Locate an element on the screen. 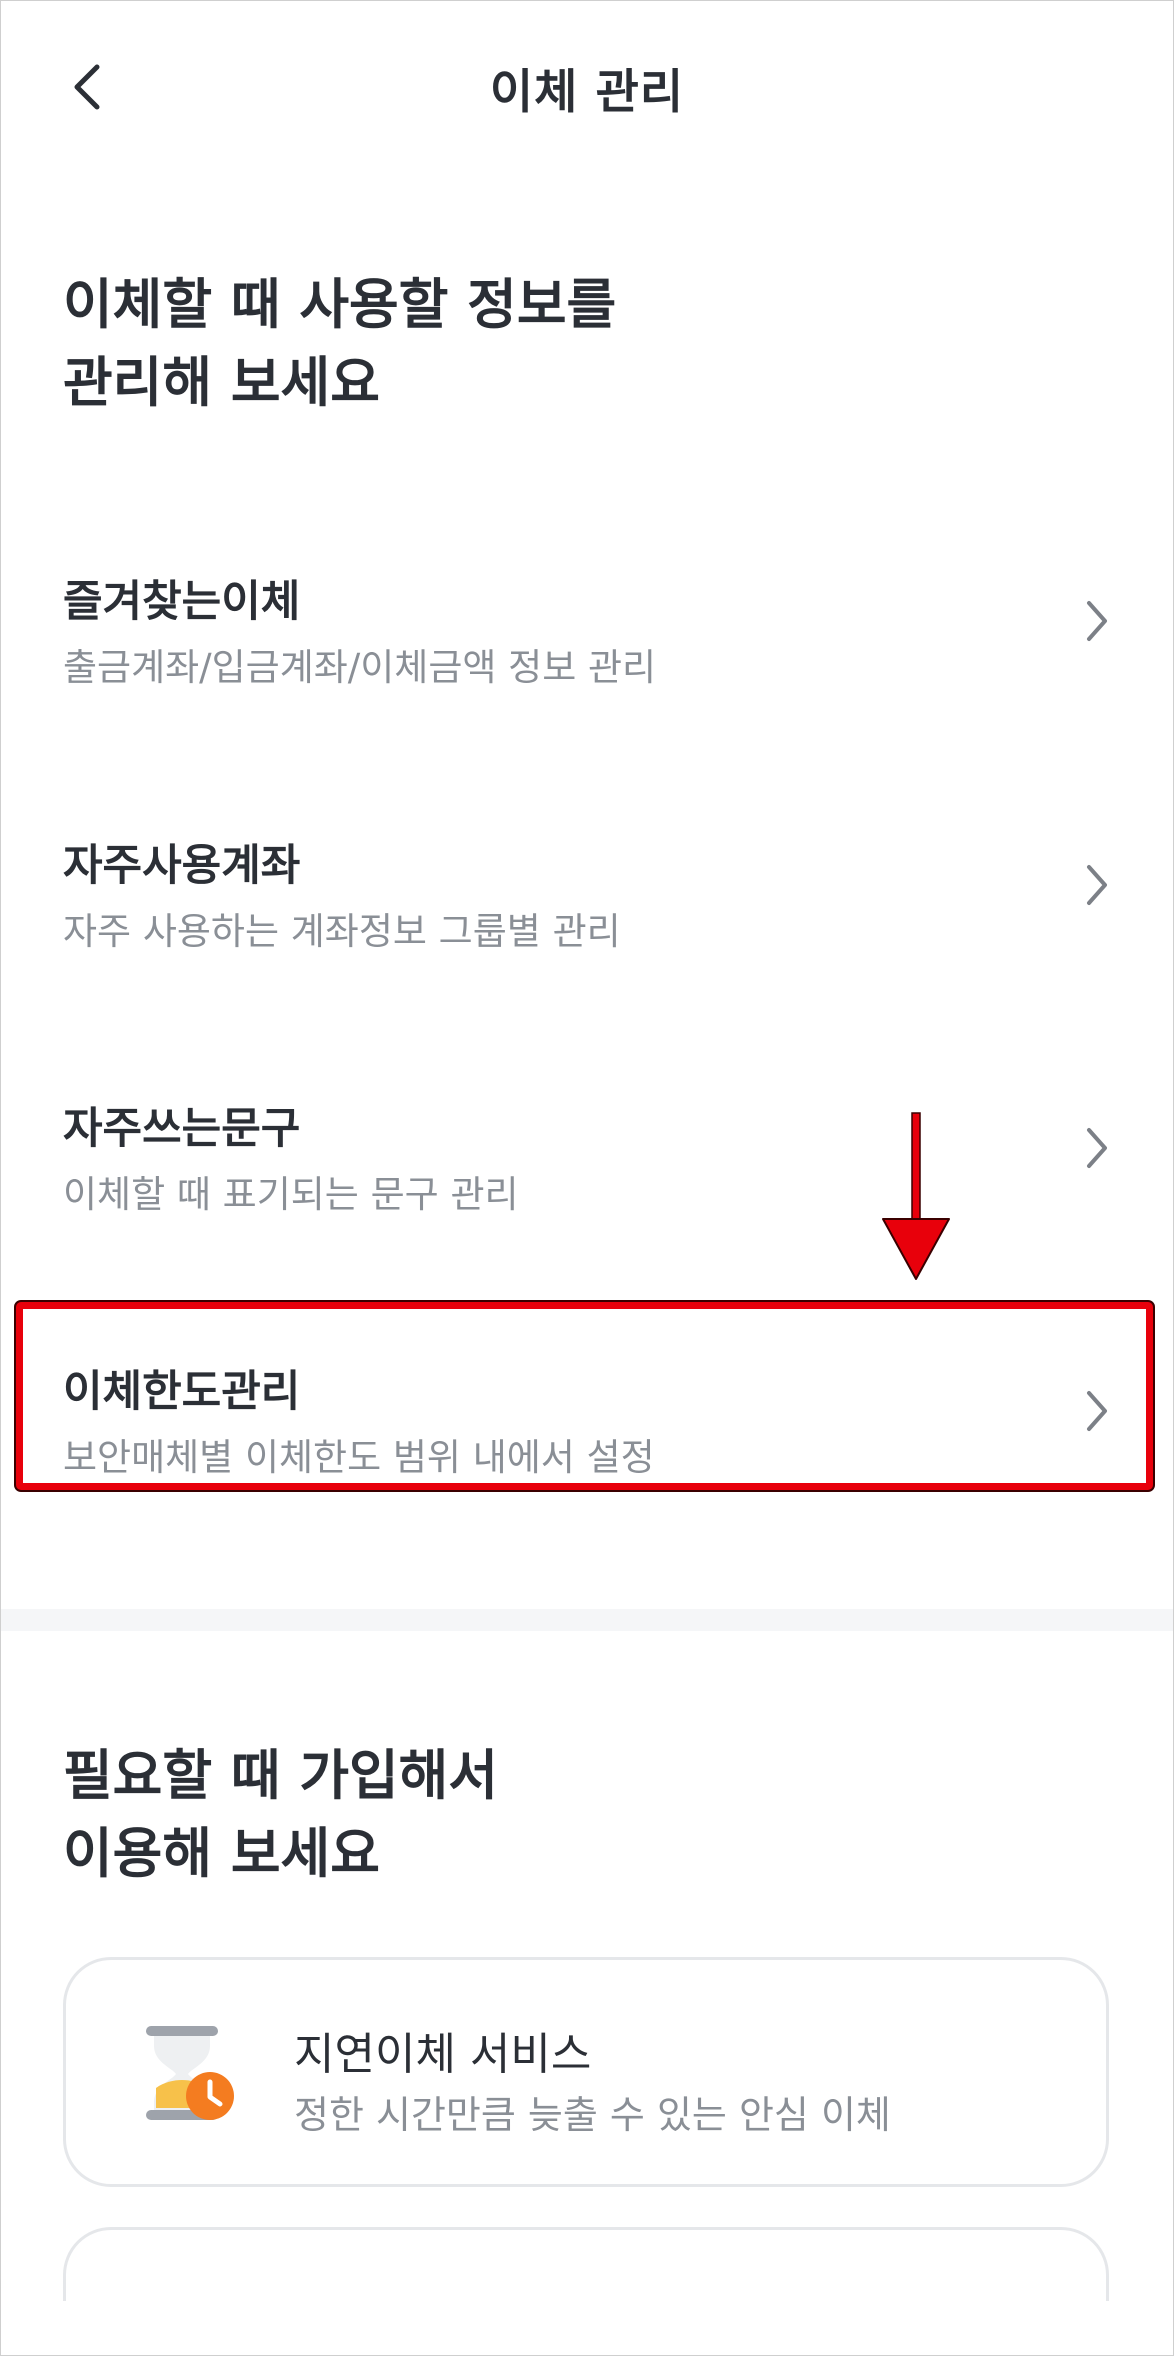 This screenshot has height=2356, width=1174. menu-item-desc: 자주 사용하는 계좌정보 그룹별 관리 is located at coordinates (342, 931).